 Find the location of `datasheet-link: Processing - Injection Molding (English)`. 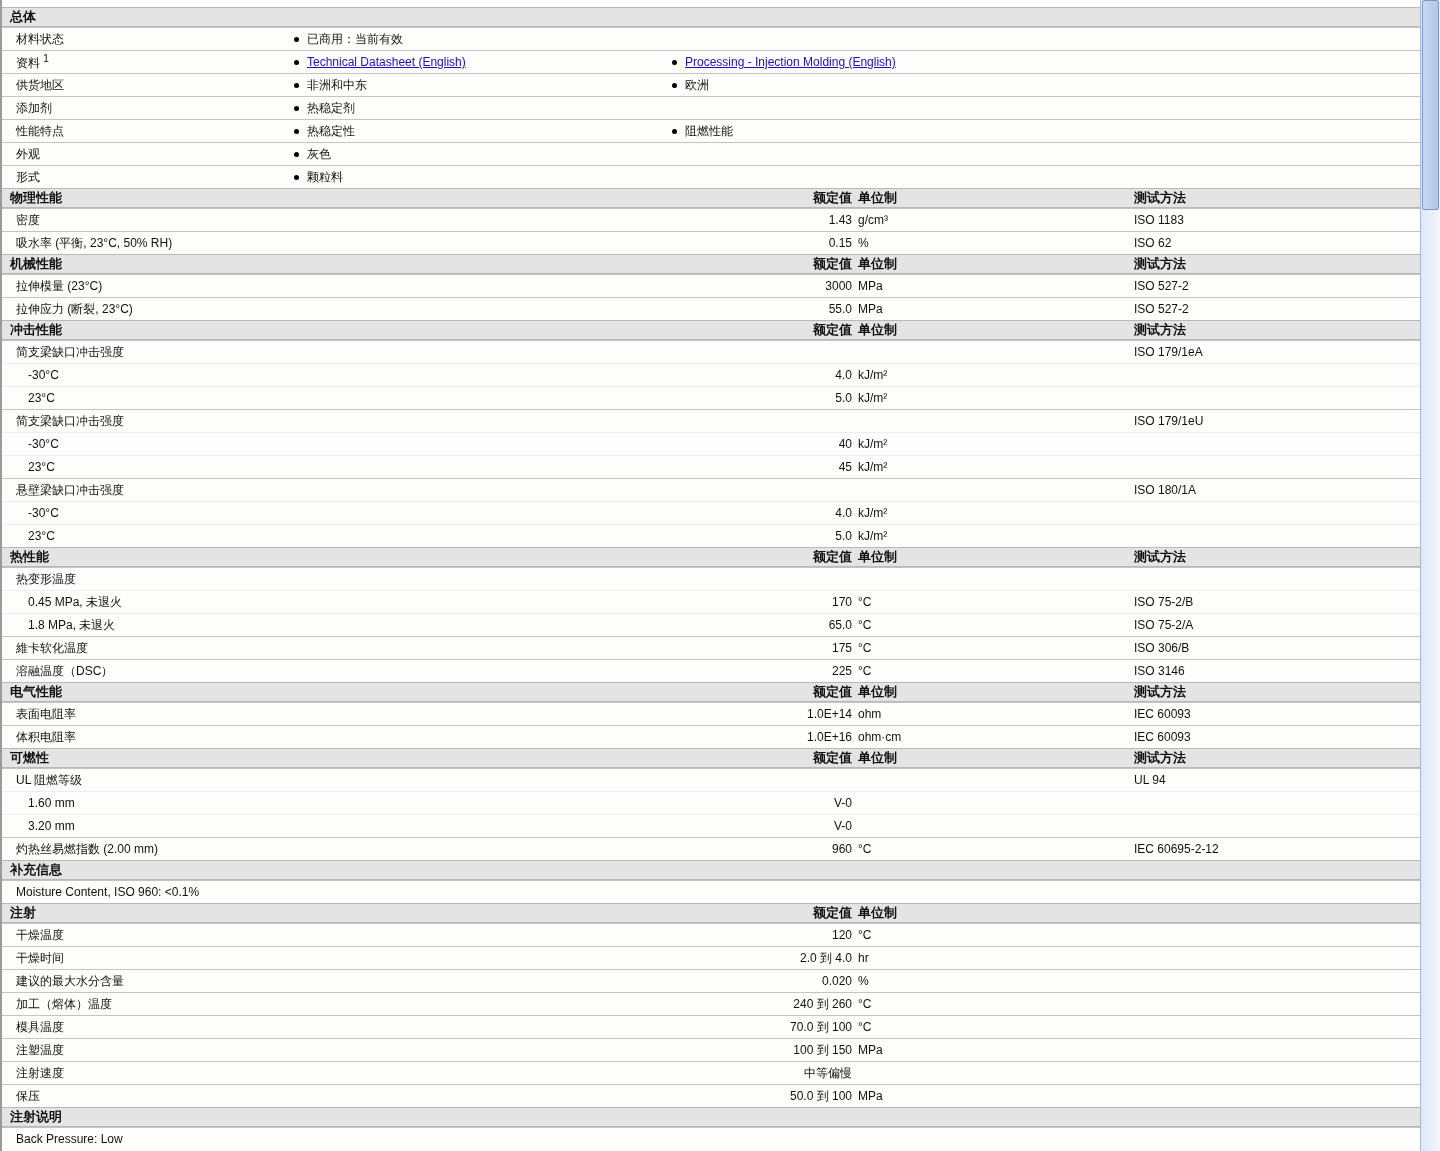

datasheet-link: Processing - Injection Molding (English) is located at coordinates (790, 62).